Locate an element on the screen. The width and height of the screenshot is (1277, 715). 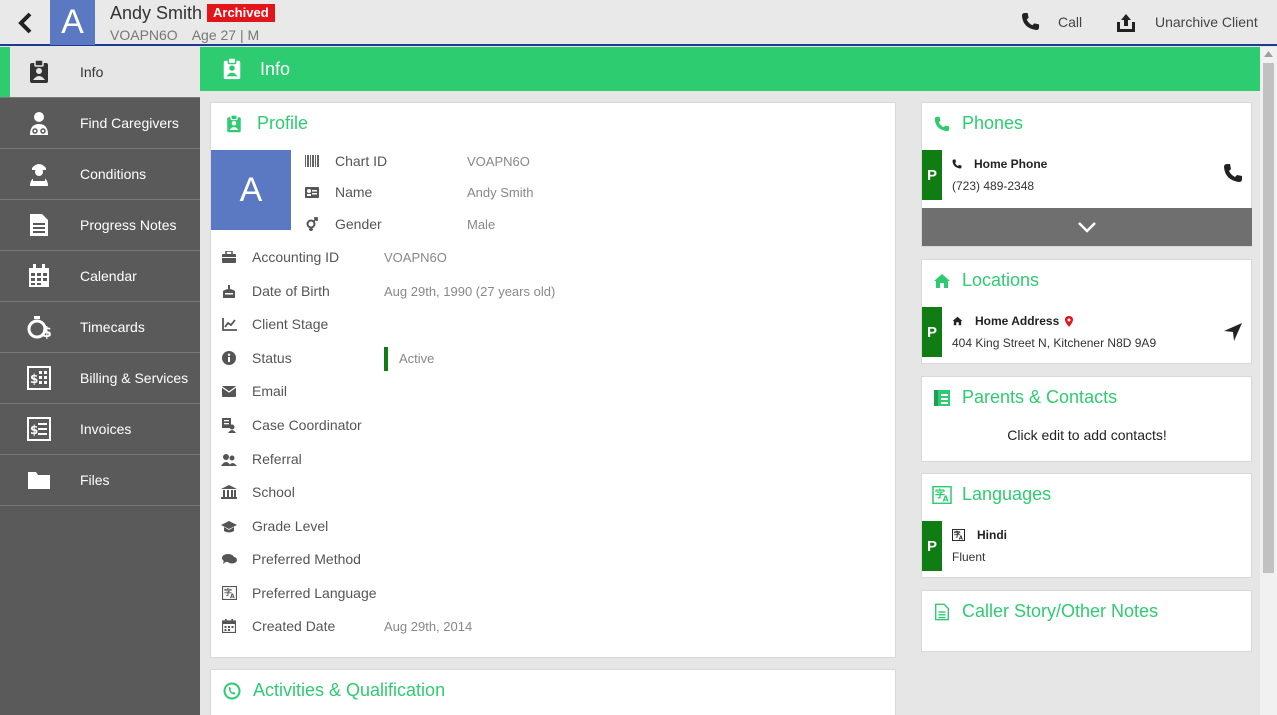
profile-title: Profile is located at coordinates (259, 123).